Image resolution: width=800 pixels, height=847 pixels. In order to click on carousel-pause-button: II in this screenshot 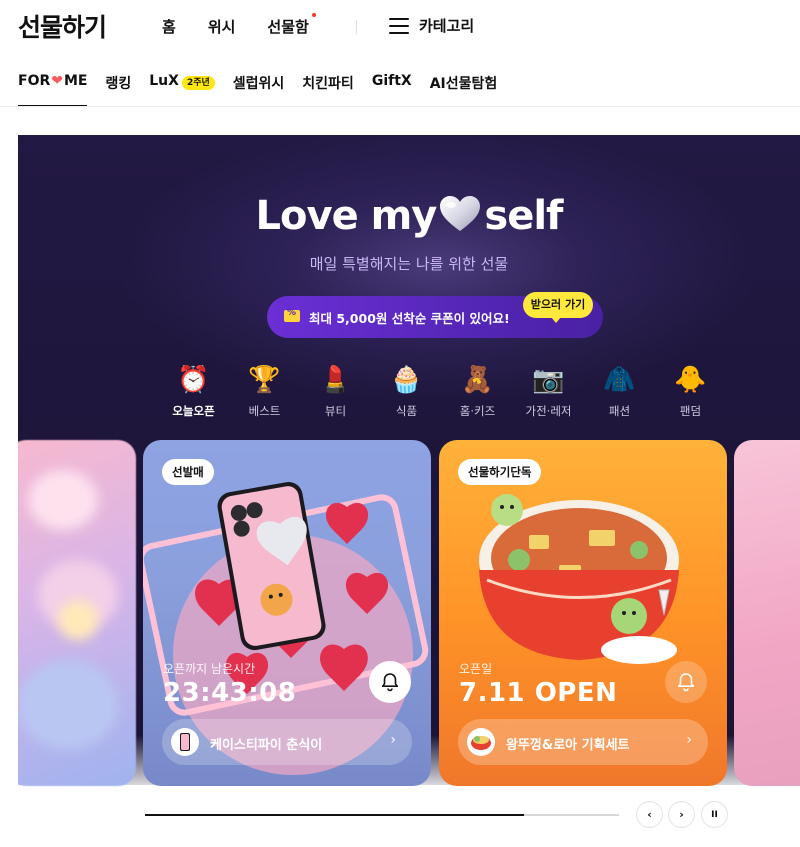, I will do `click(714, 814)`.